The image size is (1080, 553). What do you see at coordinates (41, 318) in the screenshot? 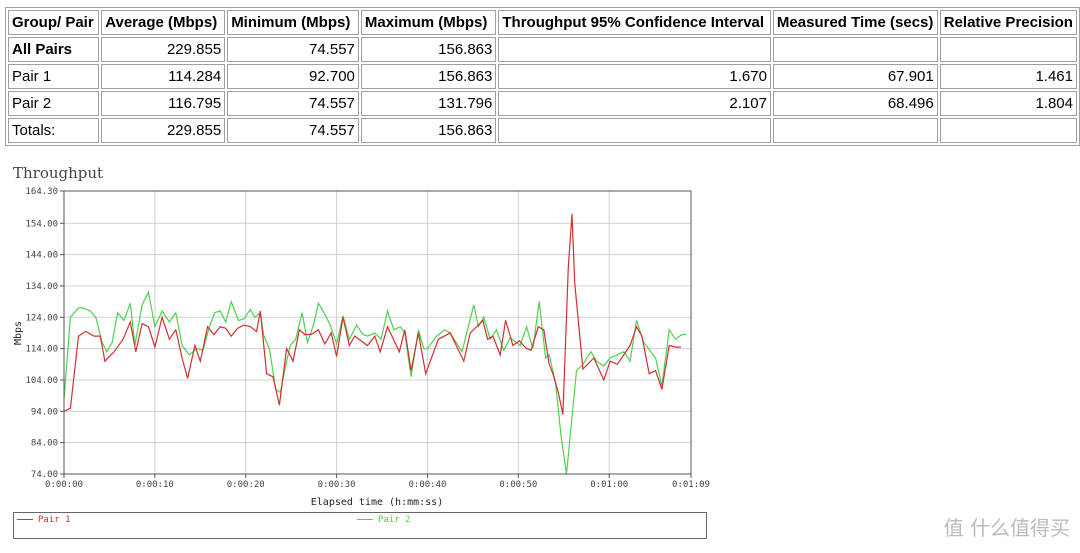
I see `y-tick-label: 124.00` at bounding box center [41, 318].